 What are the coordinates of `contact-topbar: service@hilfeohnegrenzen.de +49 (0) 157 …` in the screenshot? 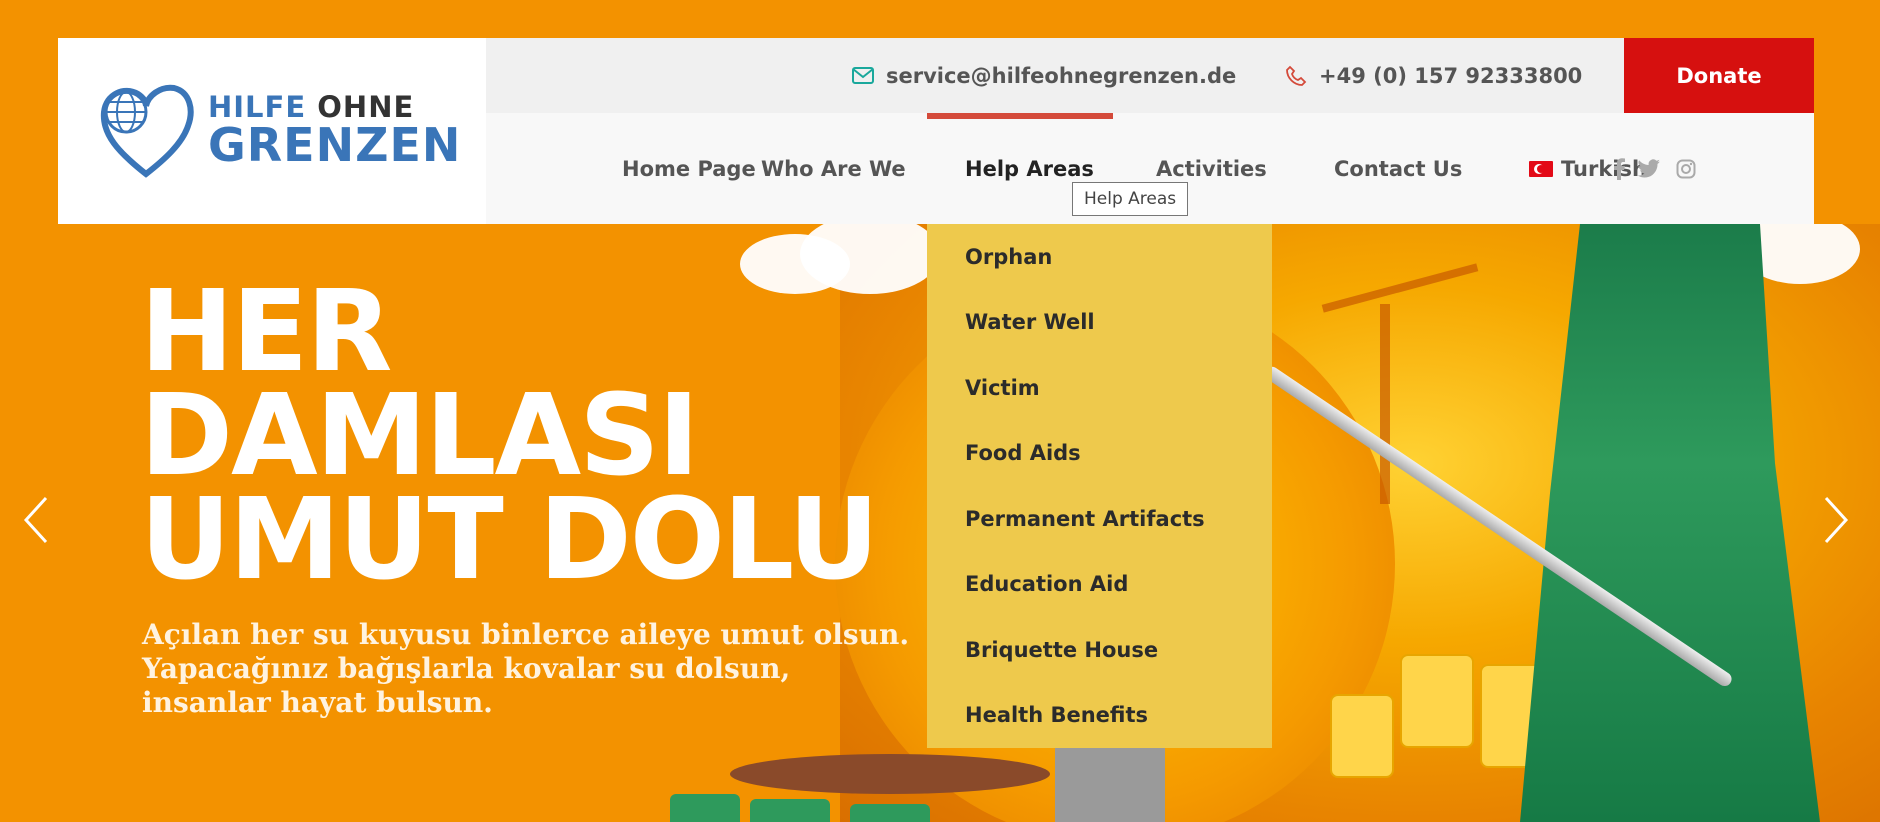 It's located at (1150, 75).